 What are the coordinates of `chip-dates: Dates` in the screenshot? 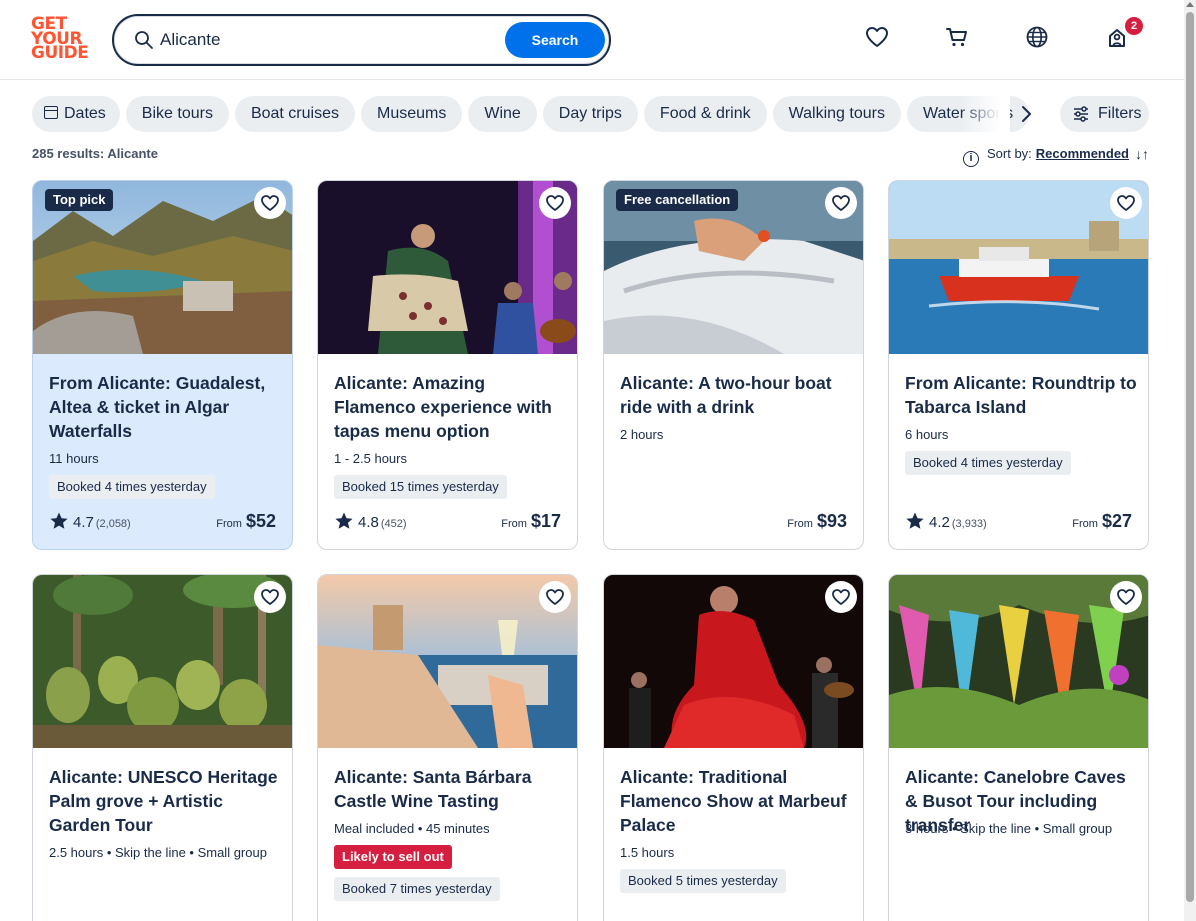 It's located at (76, 114).